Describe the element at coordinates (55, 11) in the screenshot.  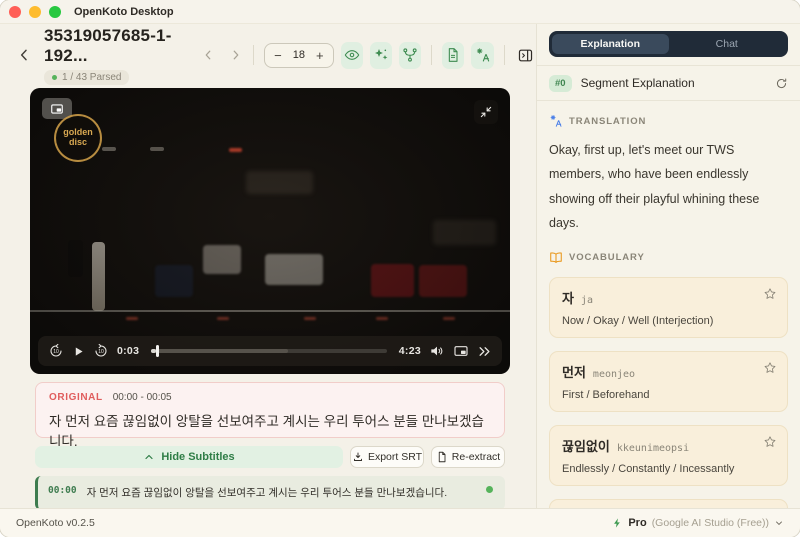
I see `maximize-button` at that location.